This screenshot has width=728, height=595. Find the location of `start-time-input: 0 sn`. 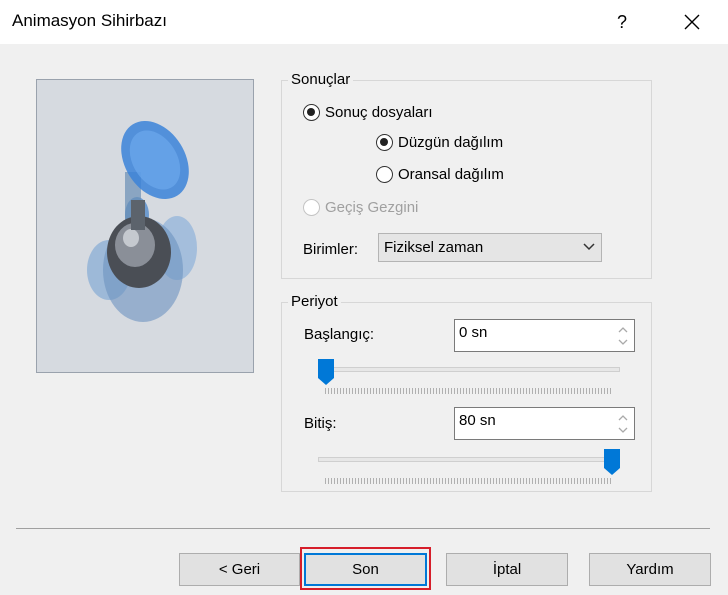

start-time-input: 0 sn is located at coordinates (544, 335).